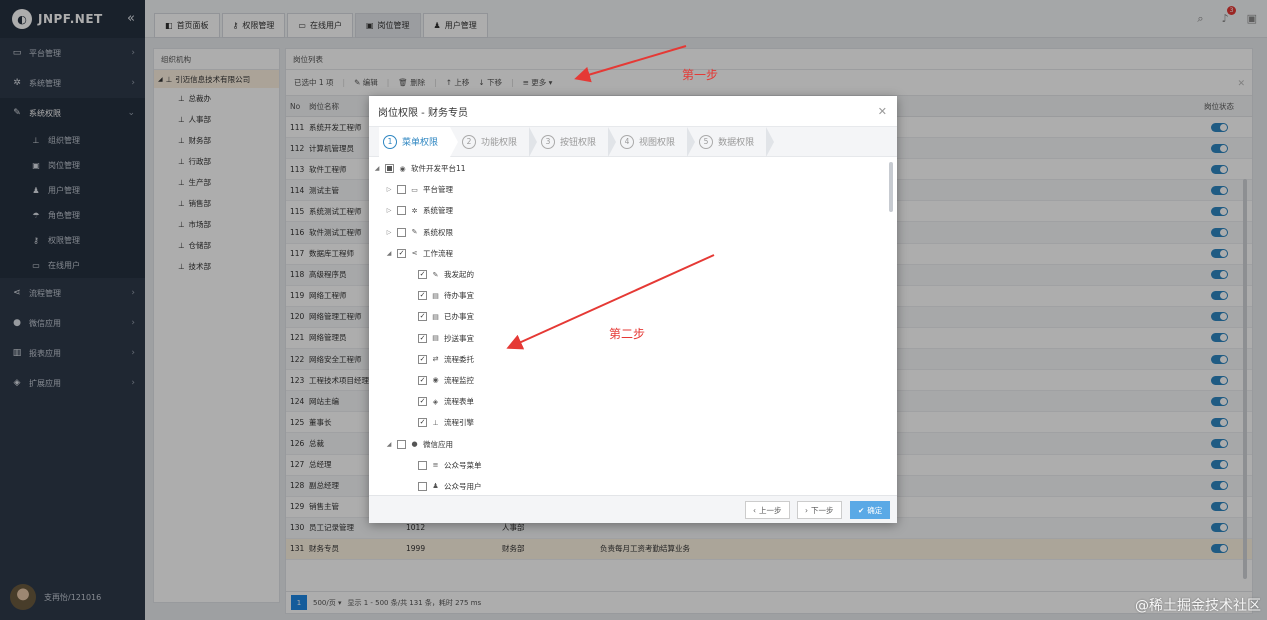 The width and height of the screenshot is (1267, 620). Describe the element at coordinates (627, 334) in the screenshot. I see `annotation-step2: 第二步` at that location.